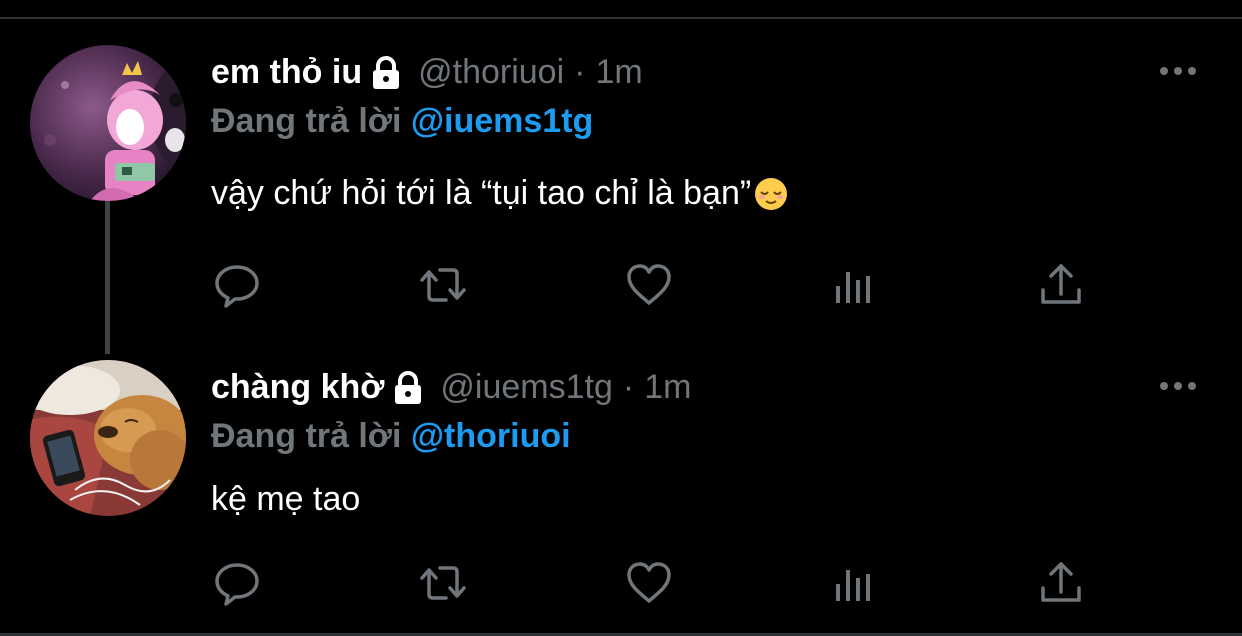  Describe the element at coordinates (621, 18) in the screenshot. I see `top-divider` at that location.